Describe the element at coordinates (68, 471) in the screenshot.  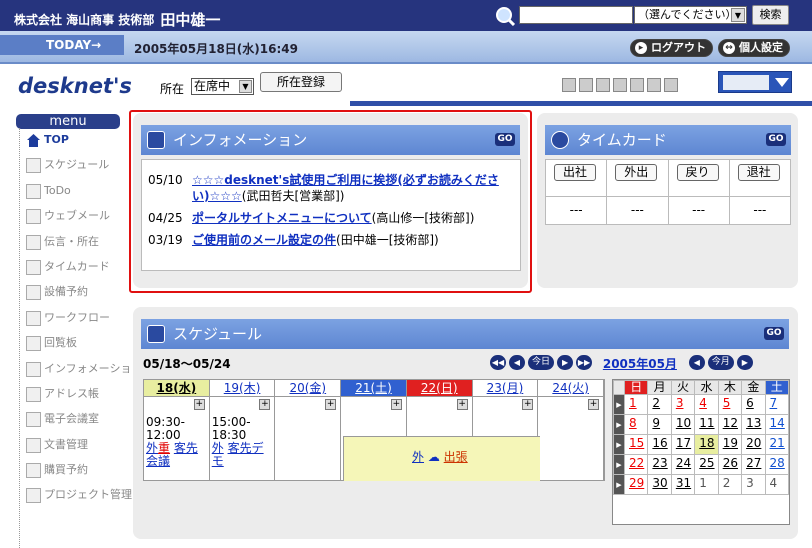
I see `menu-item-purchase: 購買予約` at that location.